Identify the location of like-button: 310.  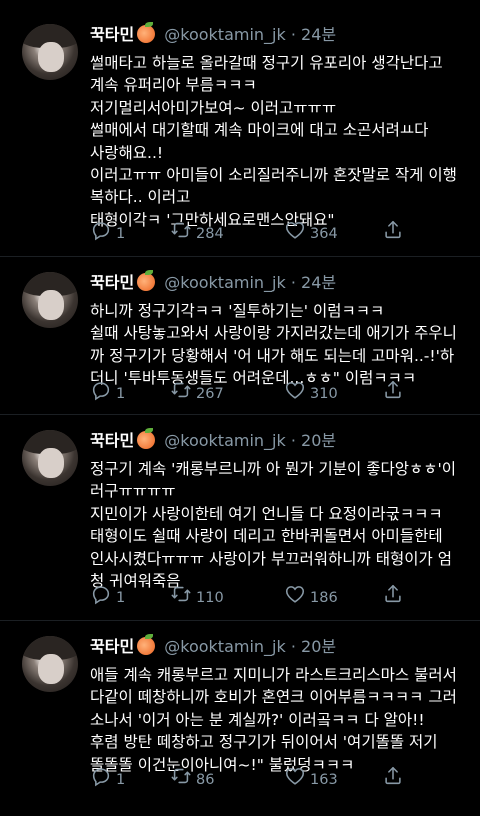
(311, 394).